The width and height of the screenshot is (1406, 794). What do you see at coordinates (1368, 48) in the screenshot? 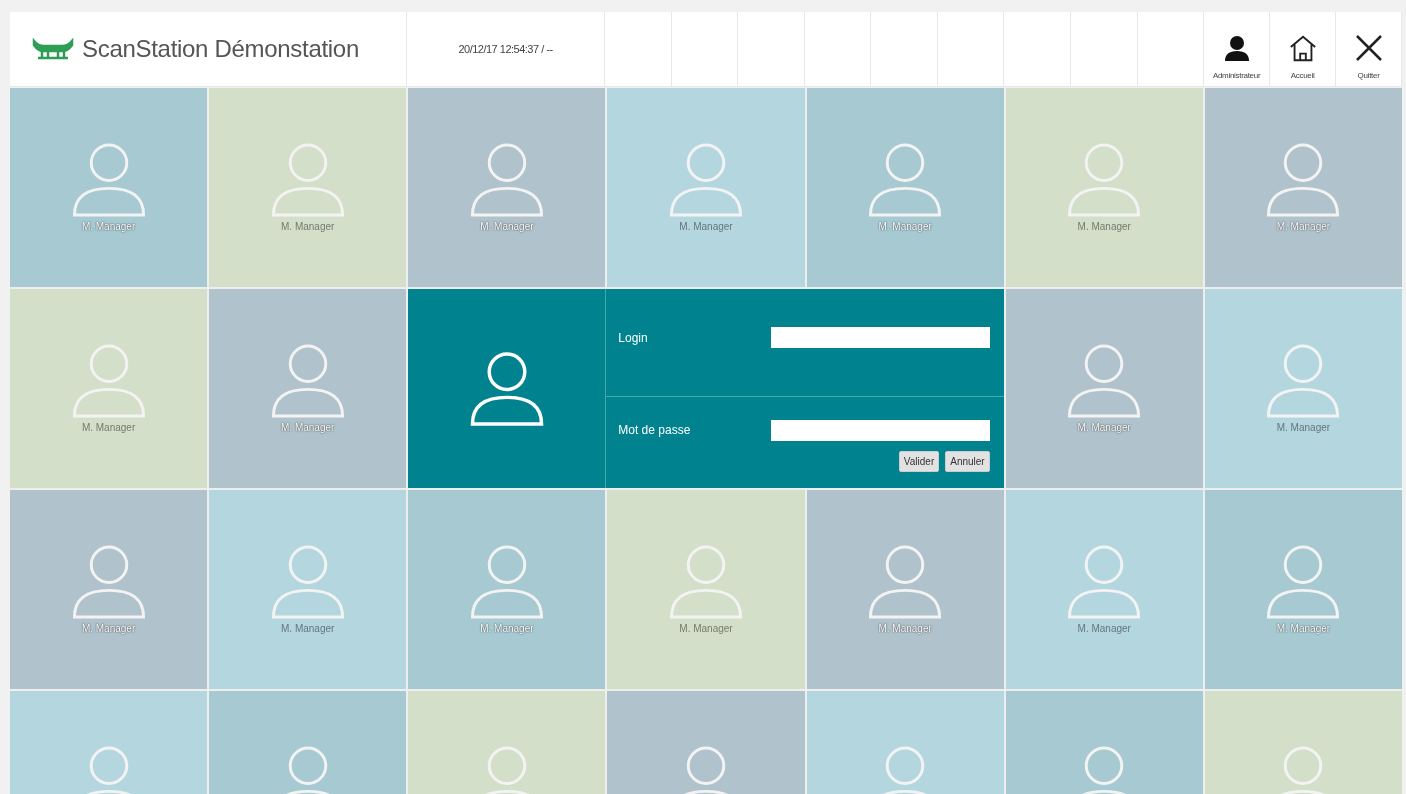
I see `close-icon` at bounding box center [1368, 48].